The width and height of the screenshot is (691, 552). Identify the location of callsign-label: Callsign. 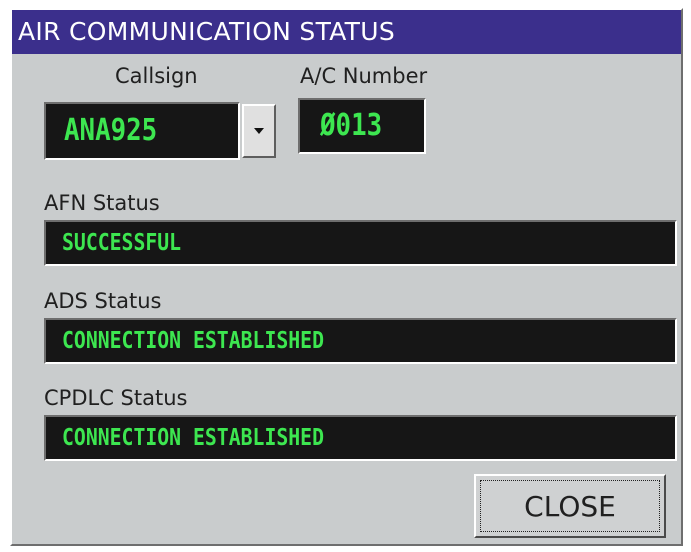
(156, 76).